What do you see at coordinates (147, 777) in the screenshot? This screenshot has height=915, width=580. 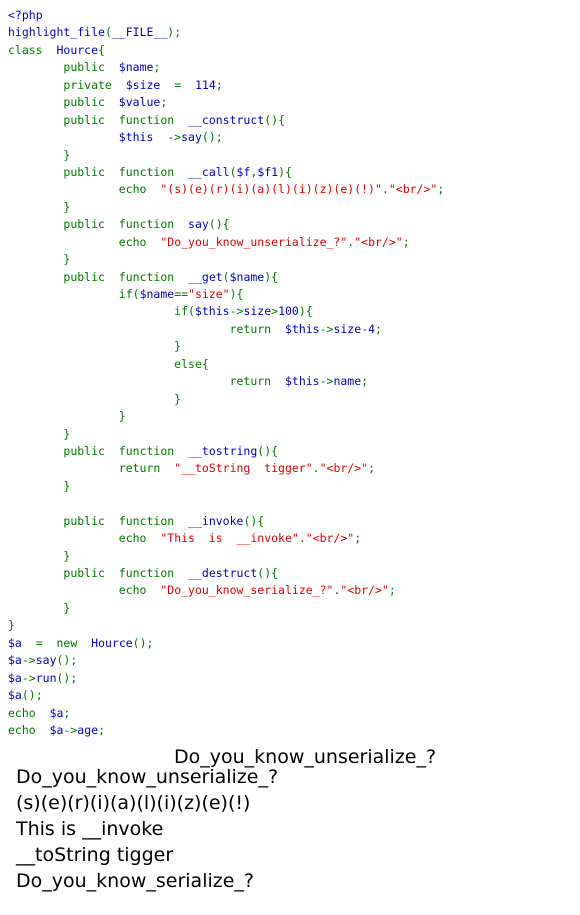 I see `output-line: Do_you_know_unserialize_?` at bounding box center [147, 777].